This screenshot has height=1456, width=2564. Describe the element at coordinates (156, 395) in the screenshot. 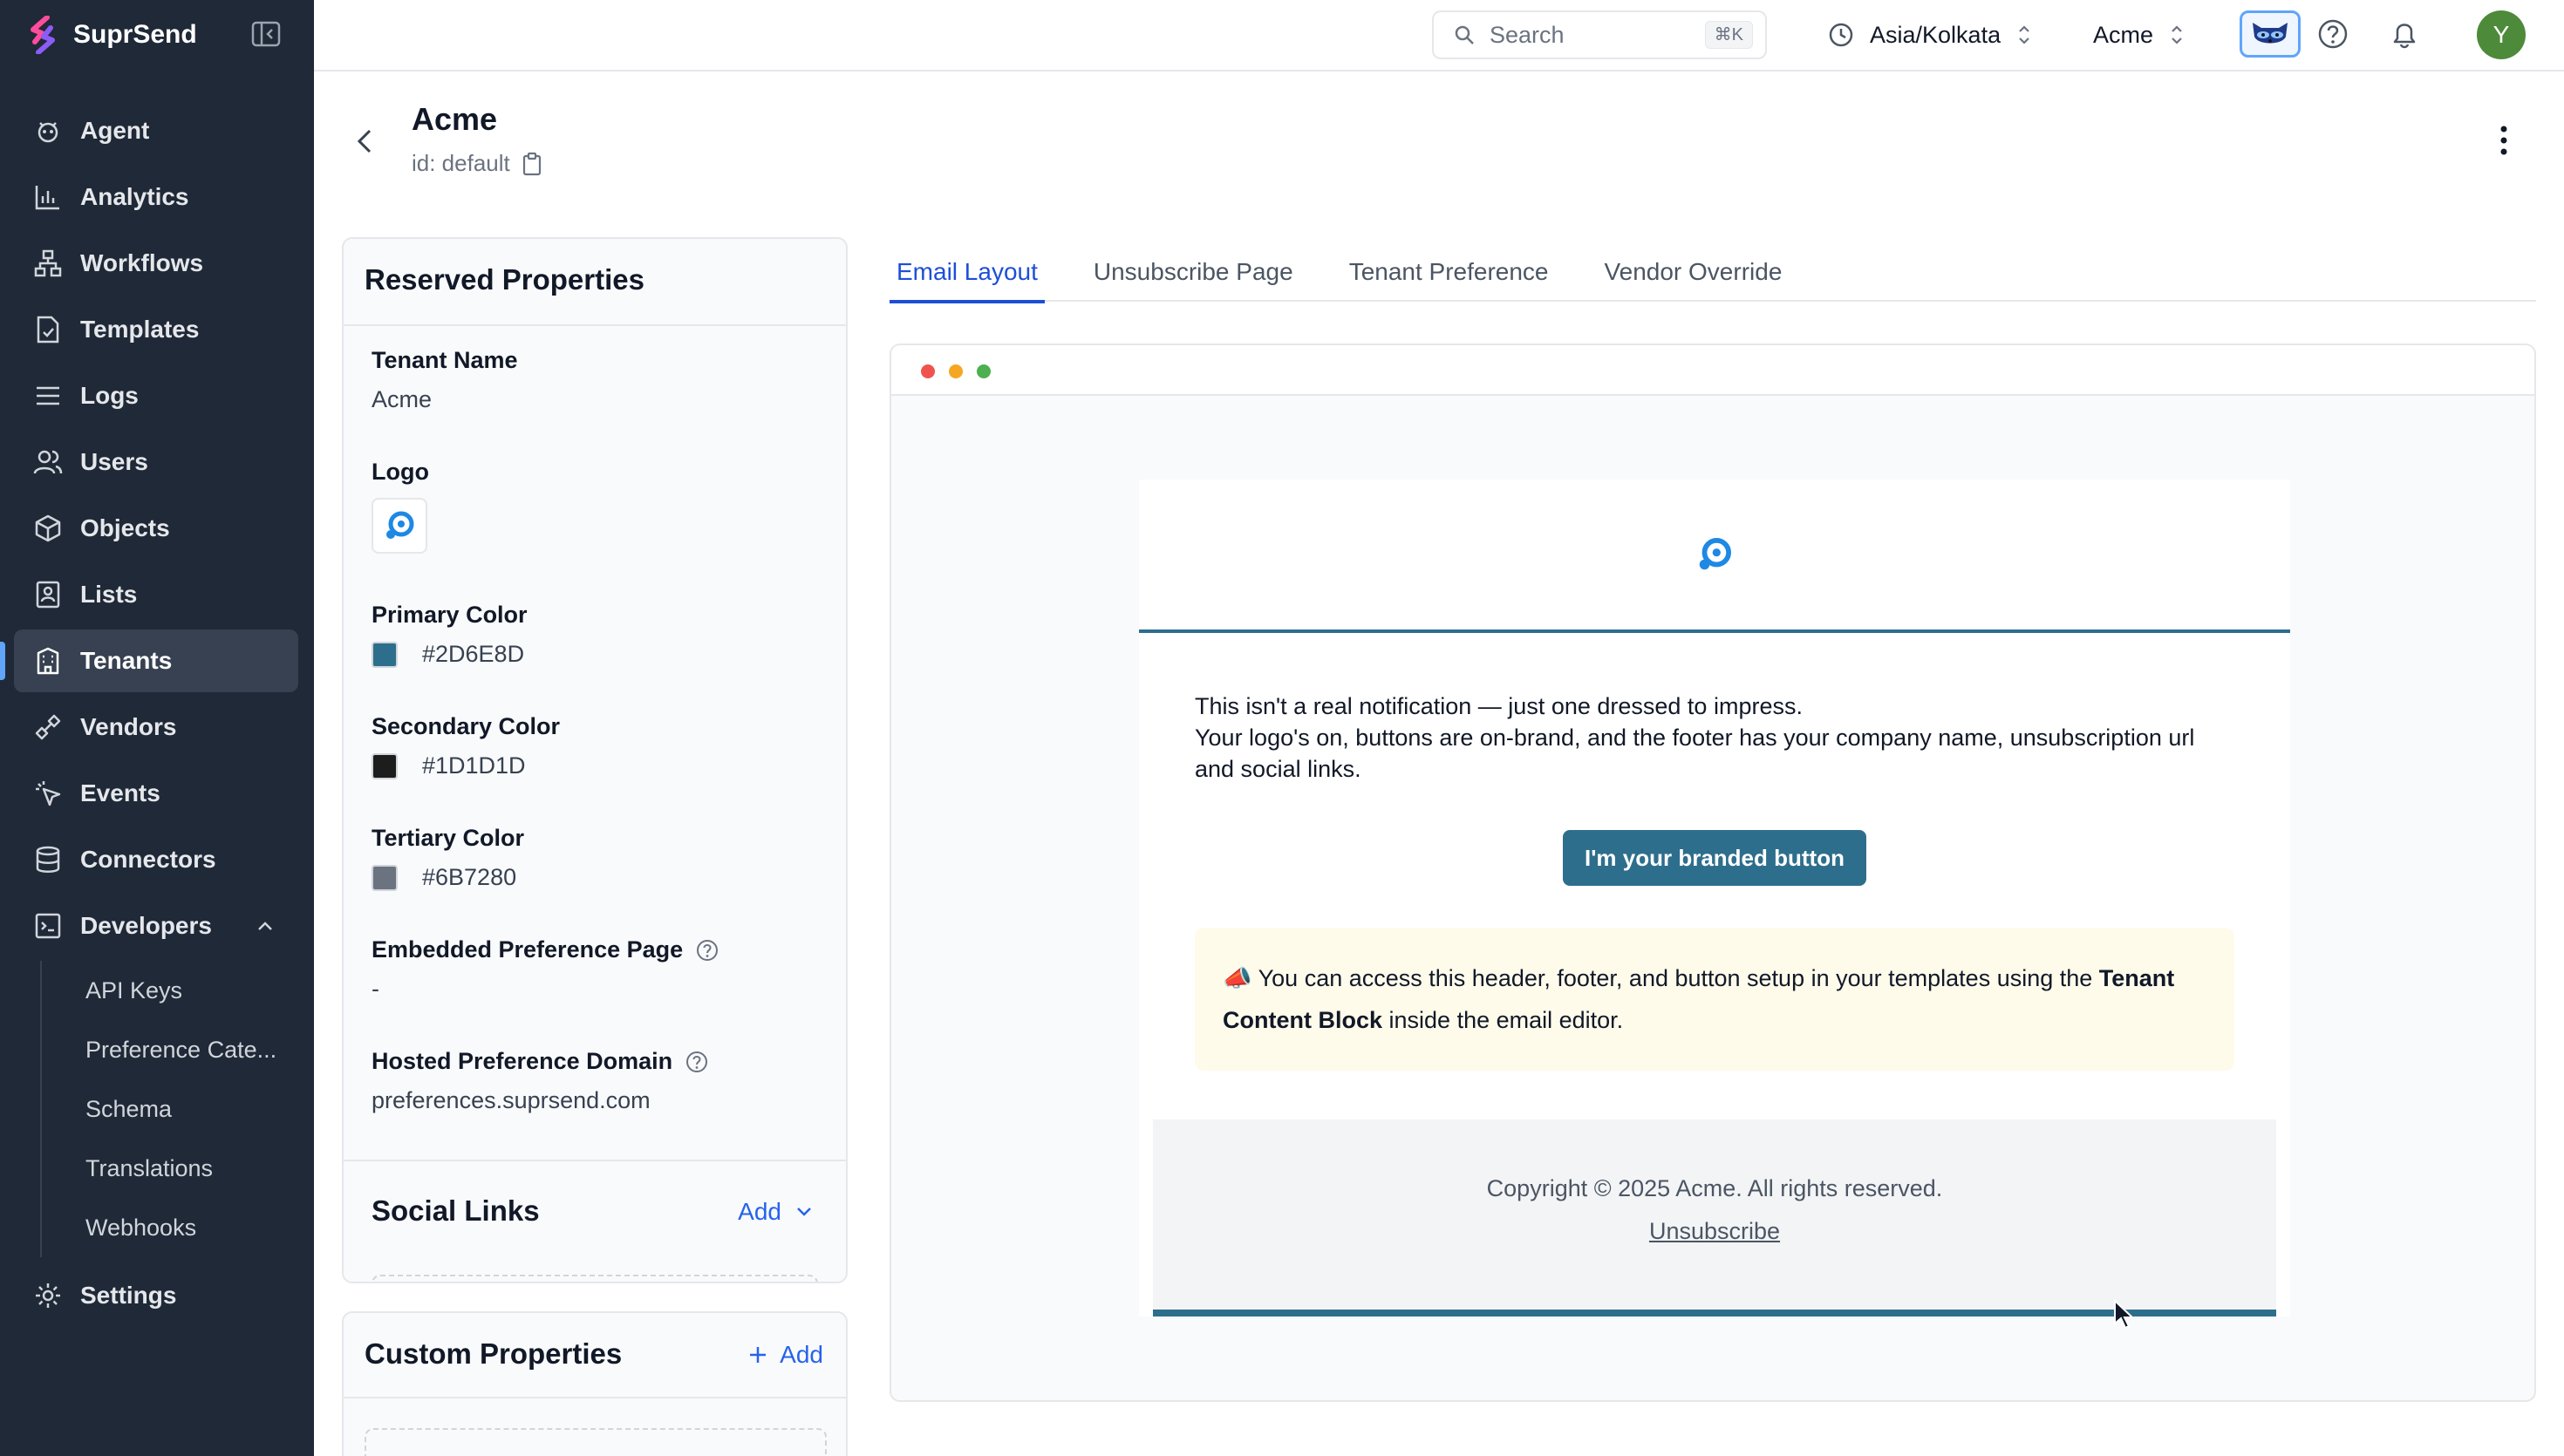

I see `sidebar-item-logs: Logs` at that location.